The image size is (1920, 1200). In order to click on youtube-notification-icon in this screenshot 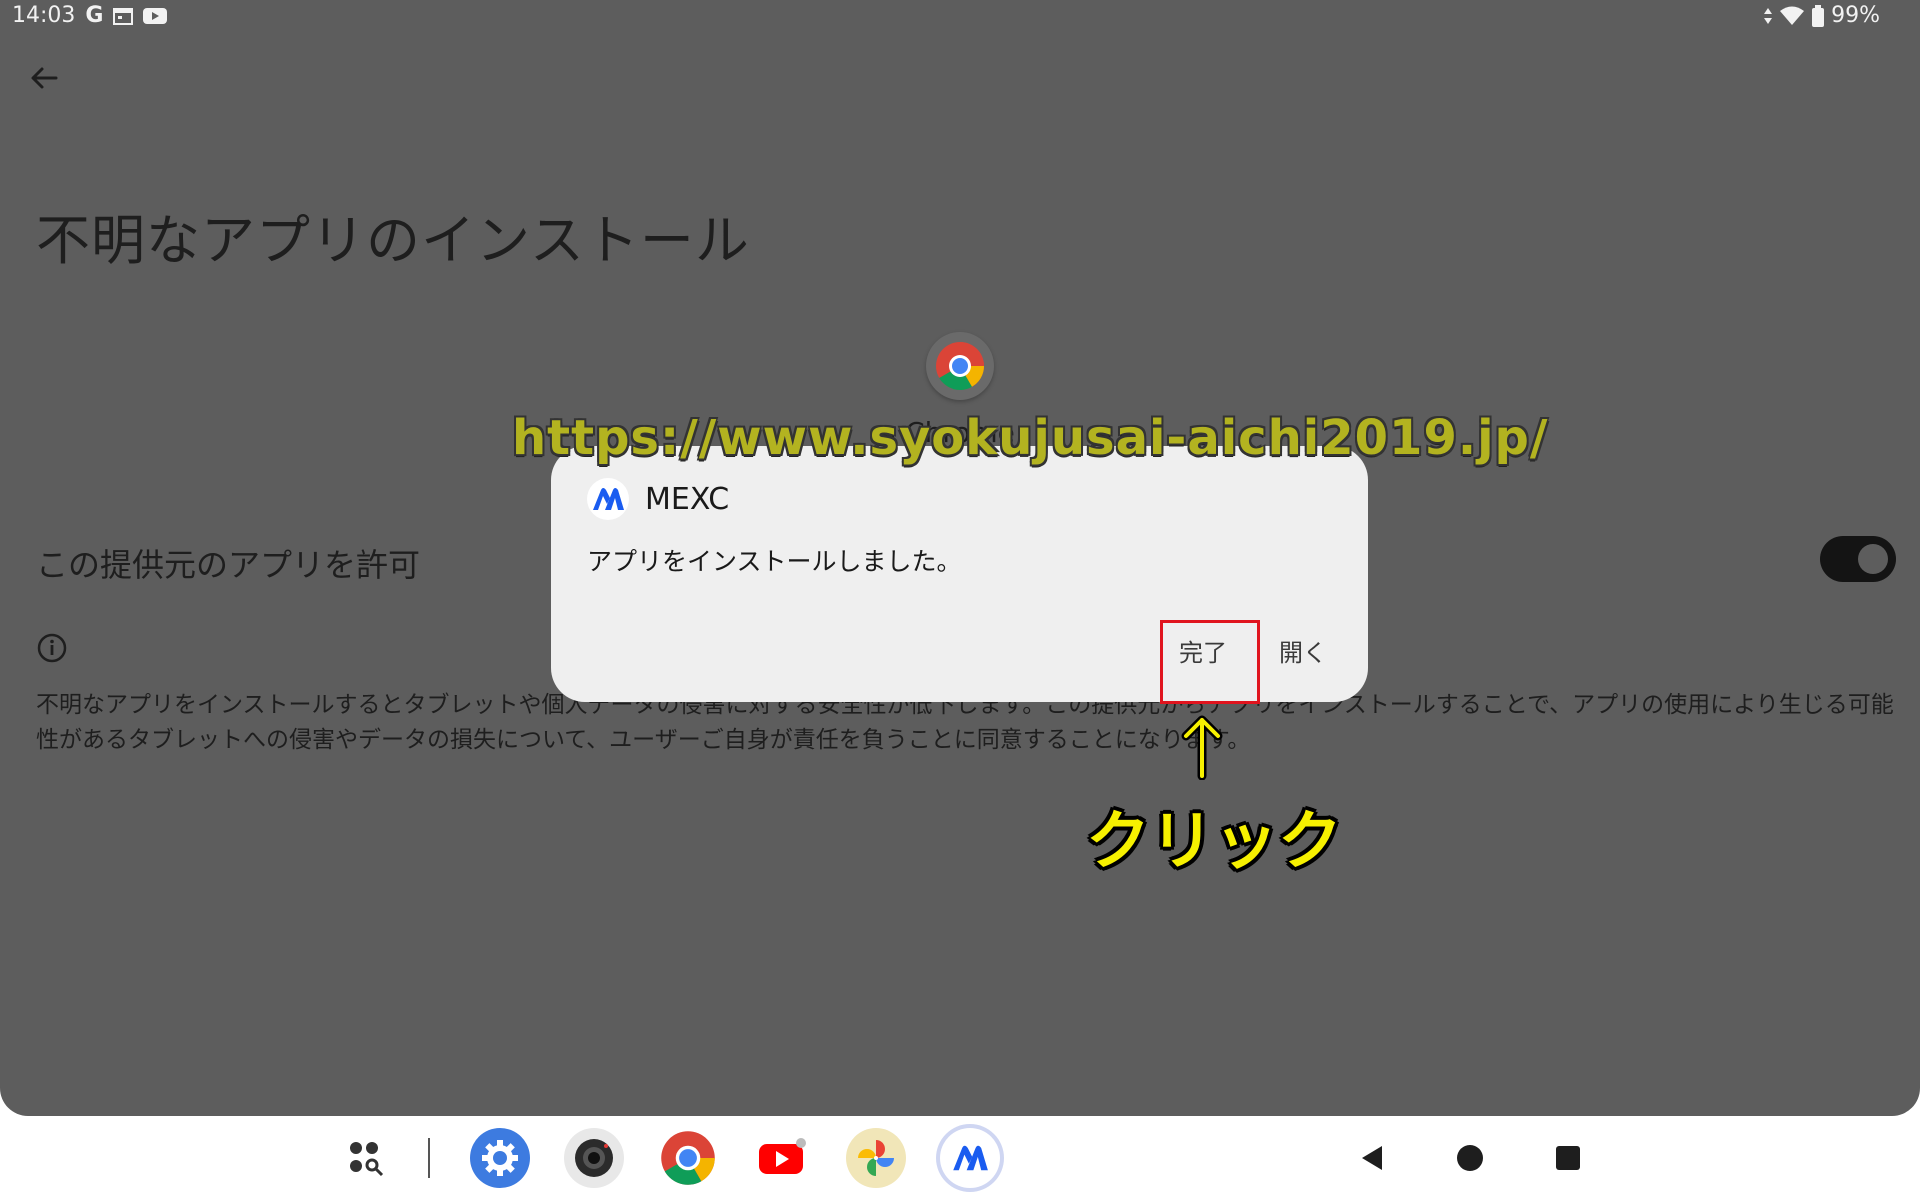, I will do `click(155, 16)`.